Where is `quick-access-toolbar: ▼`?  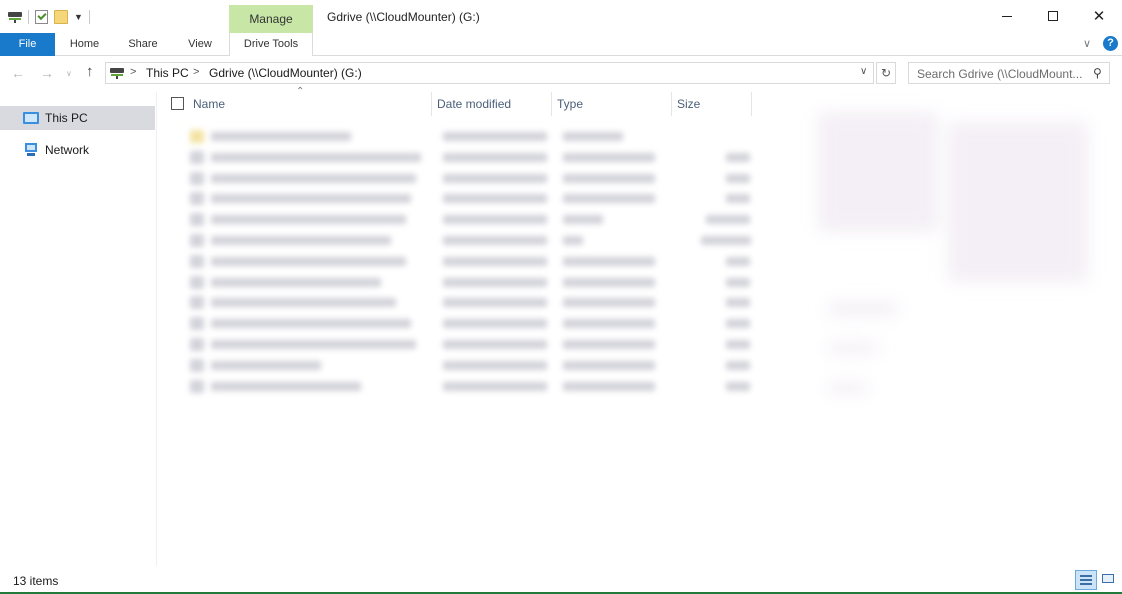
quick-access-toolbar: ▼ is located at coordinates (49, 17).